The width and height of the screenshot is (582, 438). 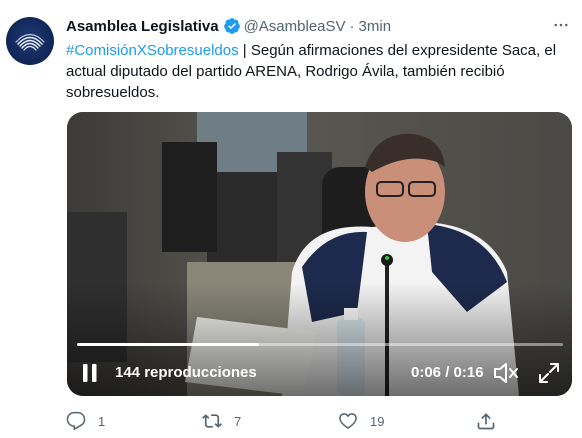 I want to click on share-button, so click(x=486, y=421).